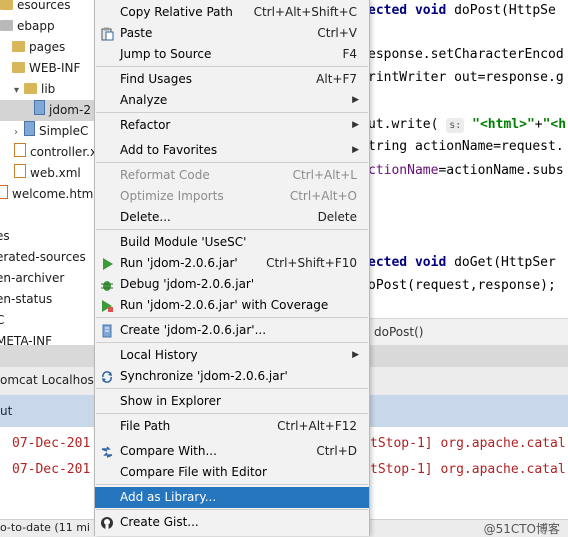  What do you see at coordinates (232, 79) in the screenshot?
I see `menu-item-find-usages: Find Usages Alt+F7` at bounding box center [232, 79].